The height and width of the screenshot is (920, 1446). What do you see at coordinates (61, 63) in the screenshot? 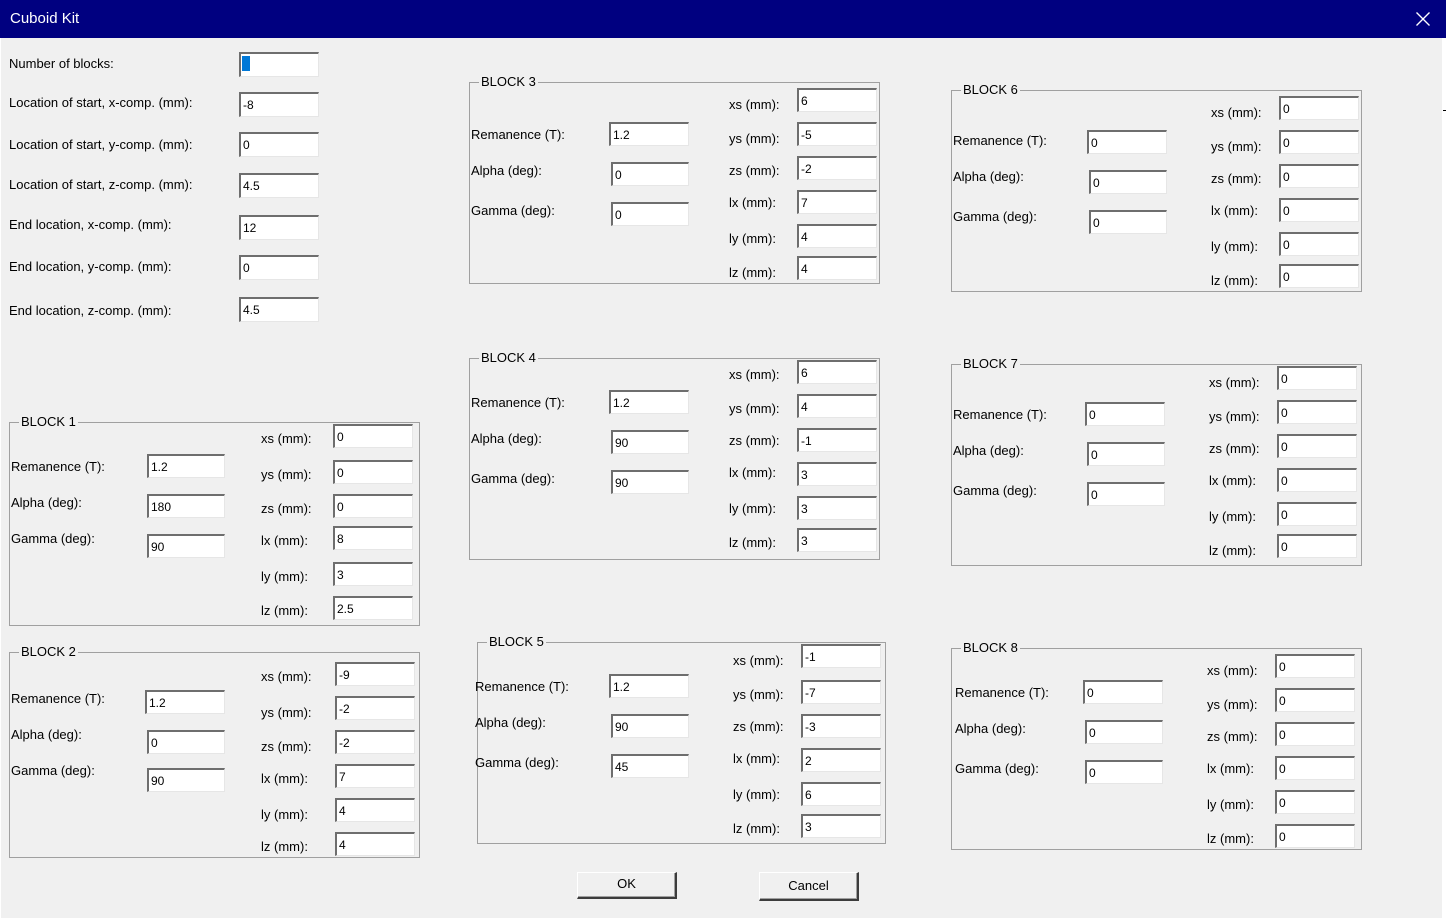
I see `general-label-num-blocks: Number of blocks:` at bounding box center [61, 63].